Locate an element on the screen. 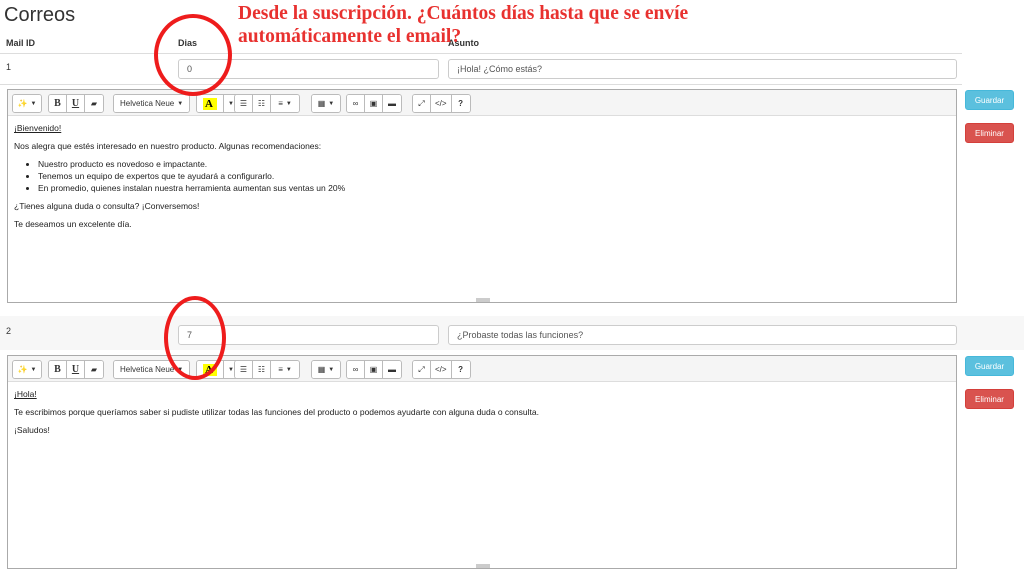 This screenshot has height=578, width=1024. body-greeting: ¡Bienvenido! is located at coordinates (38, 128).